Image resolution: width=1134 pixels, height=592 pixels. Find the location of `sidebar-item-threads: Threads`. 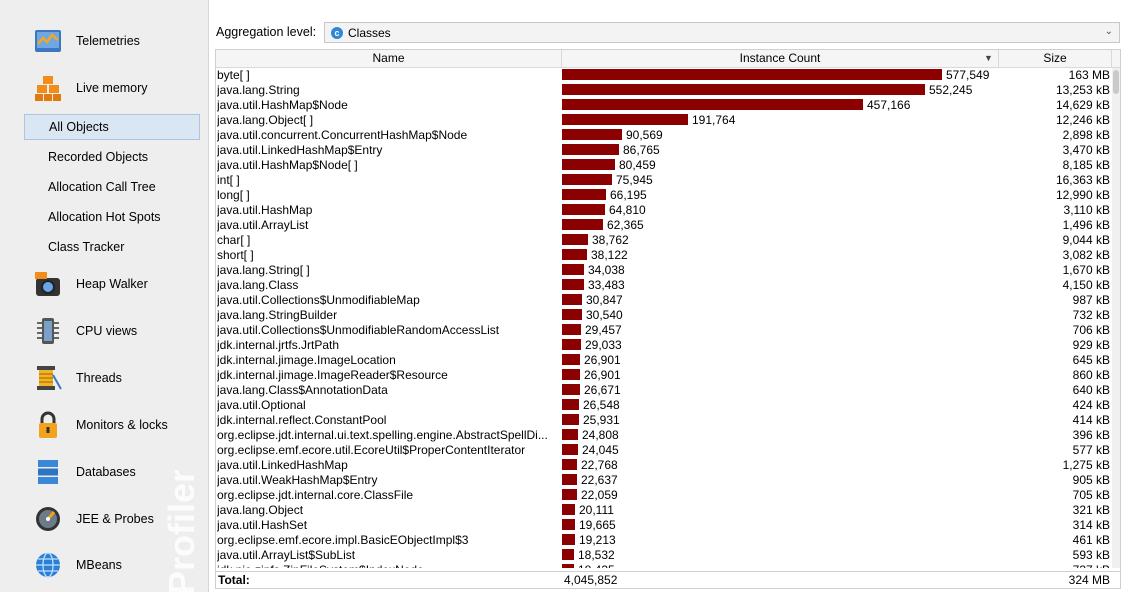

sidebar-item-threads: Threads is located at coordinates (115, 378).